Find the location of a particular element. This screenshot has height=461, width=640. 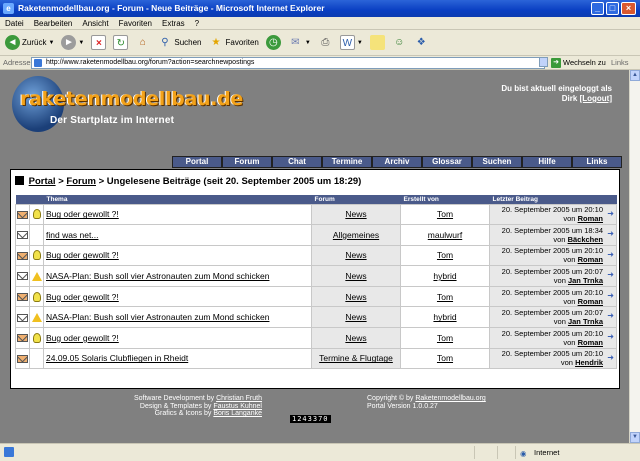

last-post-user: Hendrik is located at coordinates (589, 362).